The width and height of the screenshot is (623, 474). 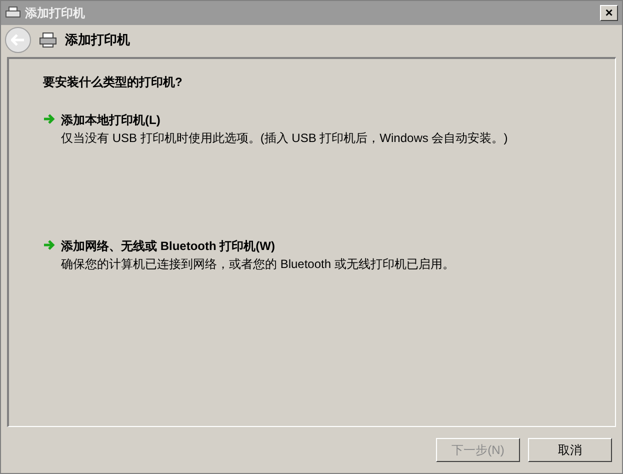 I want to click on back-button, so click(x=18, y=40).